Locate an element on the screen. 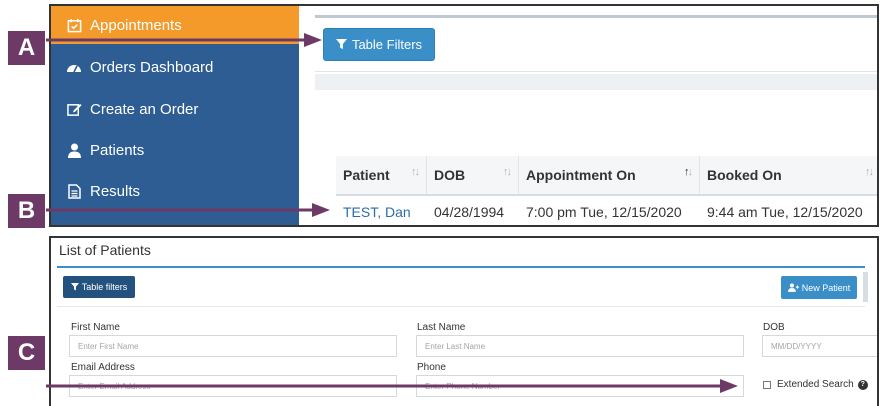 Image resolution: width=885 pixels, height=406 pixels. new-patient-button: New Patient is located at coordinates (819, 287).